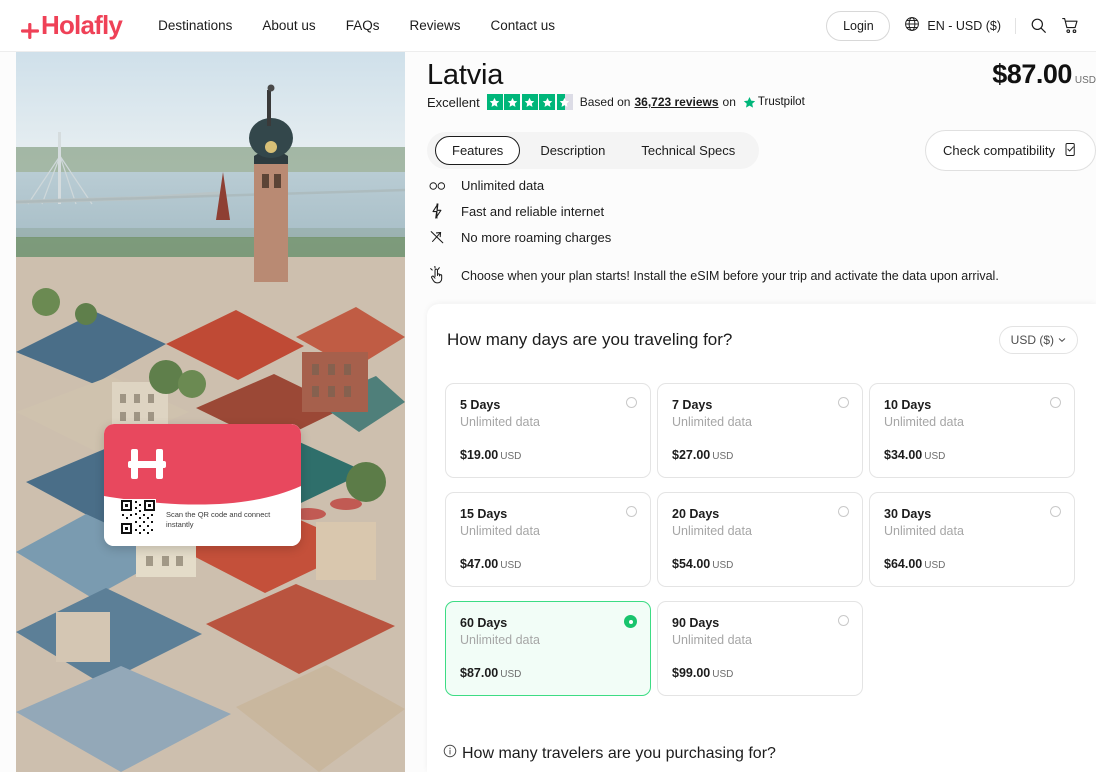 The height and width of the screenshot is (772, 1096). What do you see at coordinates (572, 150) in the screenshot?
I see `tab-description: Description` at bounding box center [572, 150].